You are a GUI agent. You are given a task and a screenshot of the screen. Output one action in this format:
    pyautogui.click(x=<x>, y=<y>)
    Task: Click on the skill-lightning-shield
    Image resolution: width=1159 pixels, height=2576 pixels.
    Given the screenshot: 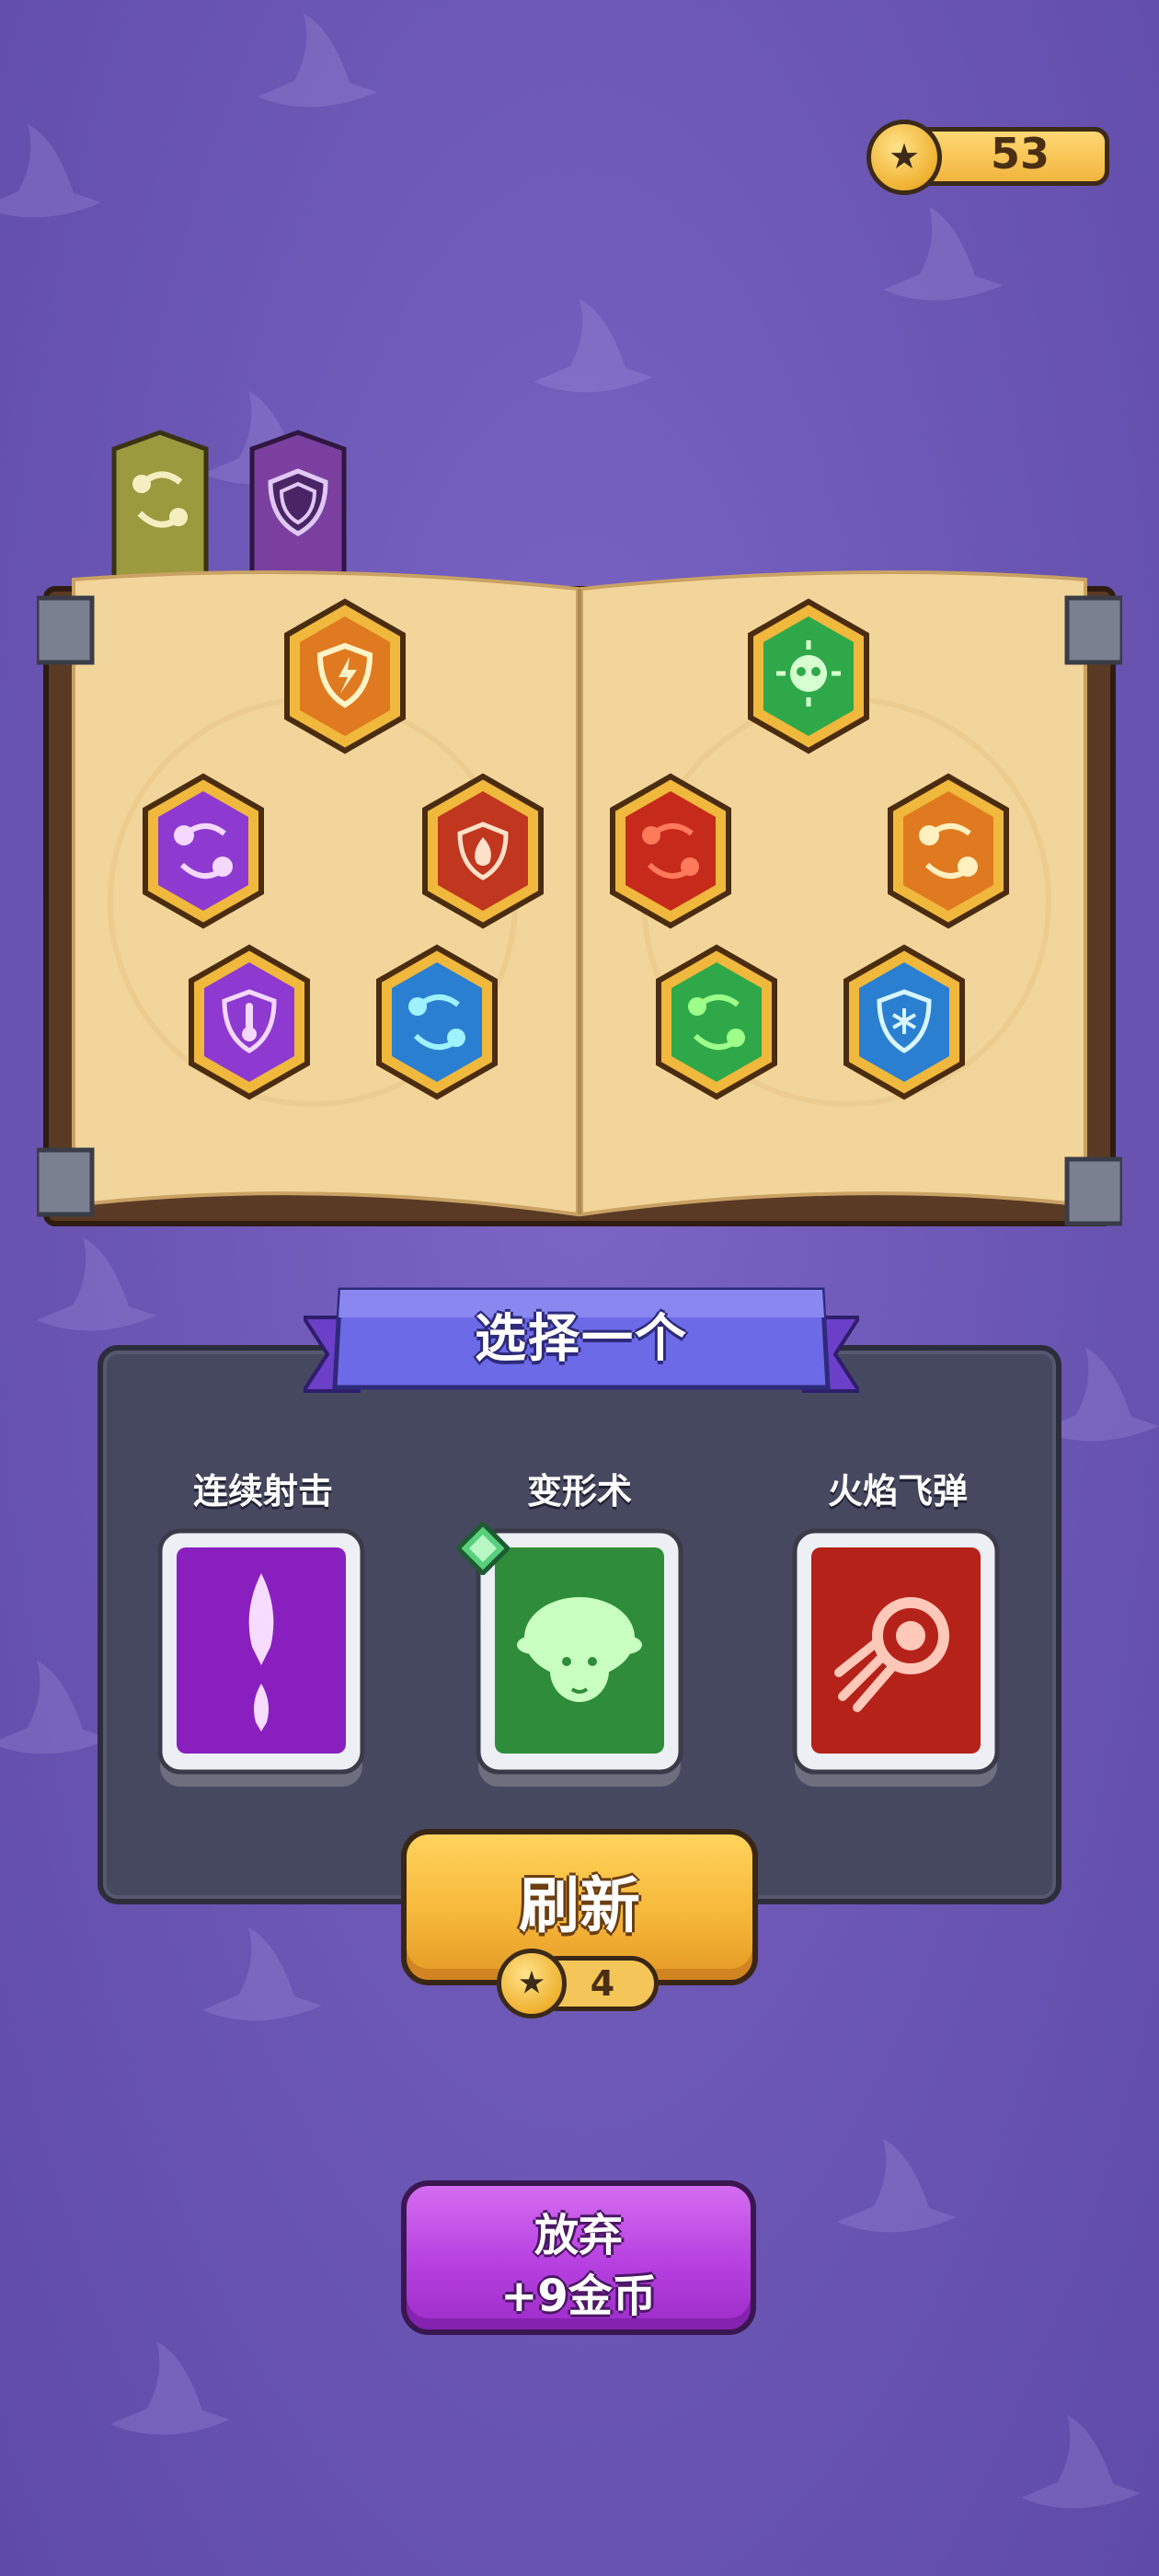 What is the action you would take?
    pyautogui.click(x=345, y=676)
    